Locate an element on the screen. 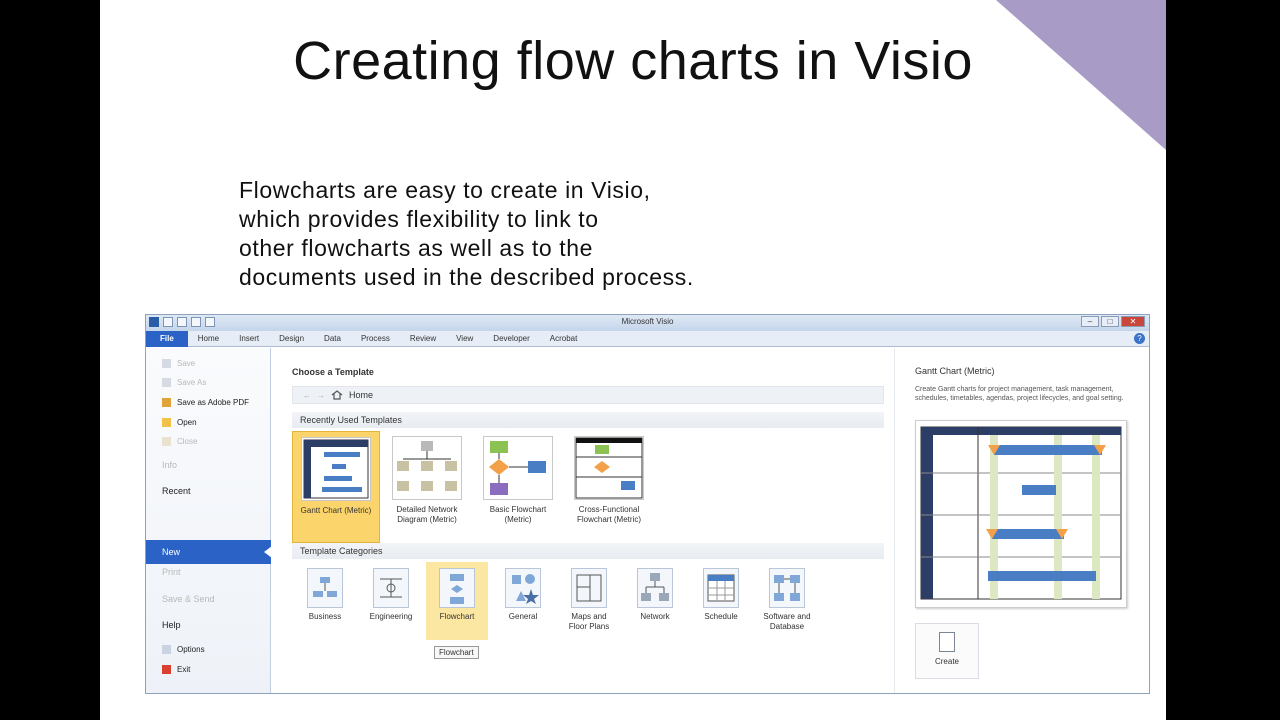  category-schedule: Schedule is located at coordinates (721, 601).